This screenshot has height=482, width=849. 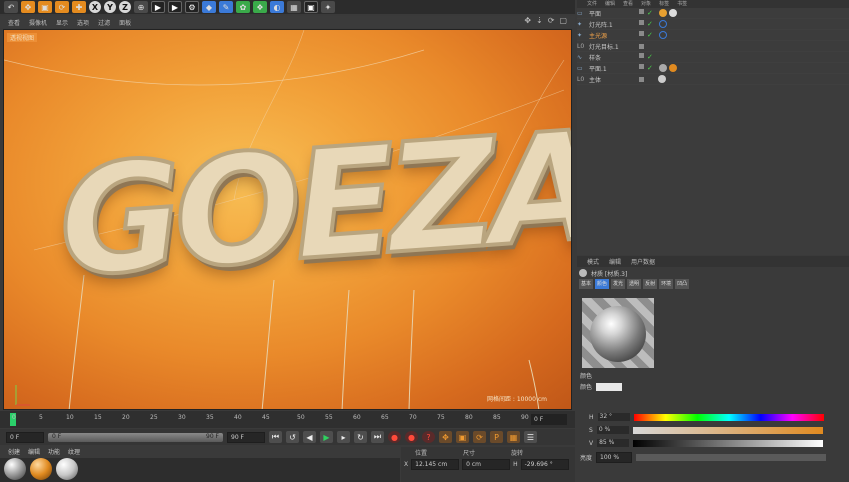 I want to click on om-menu-edit: 编辑, so click(x=610, y=4).